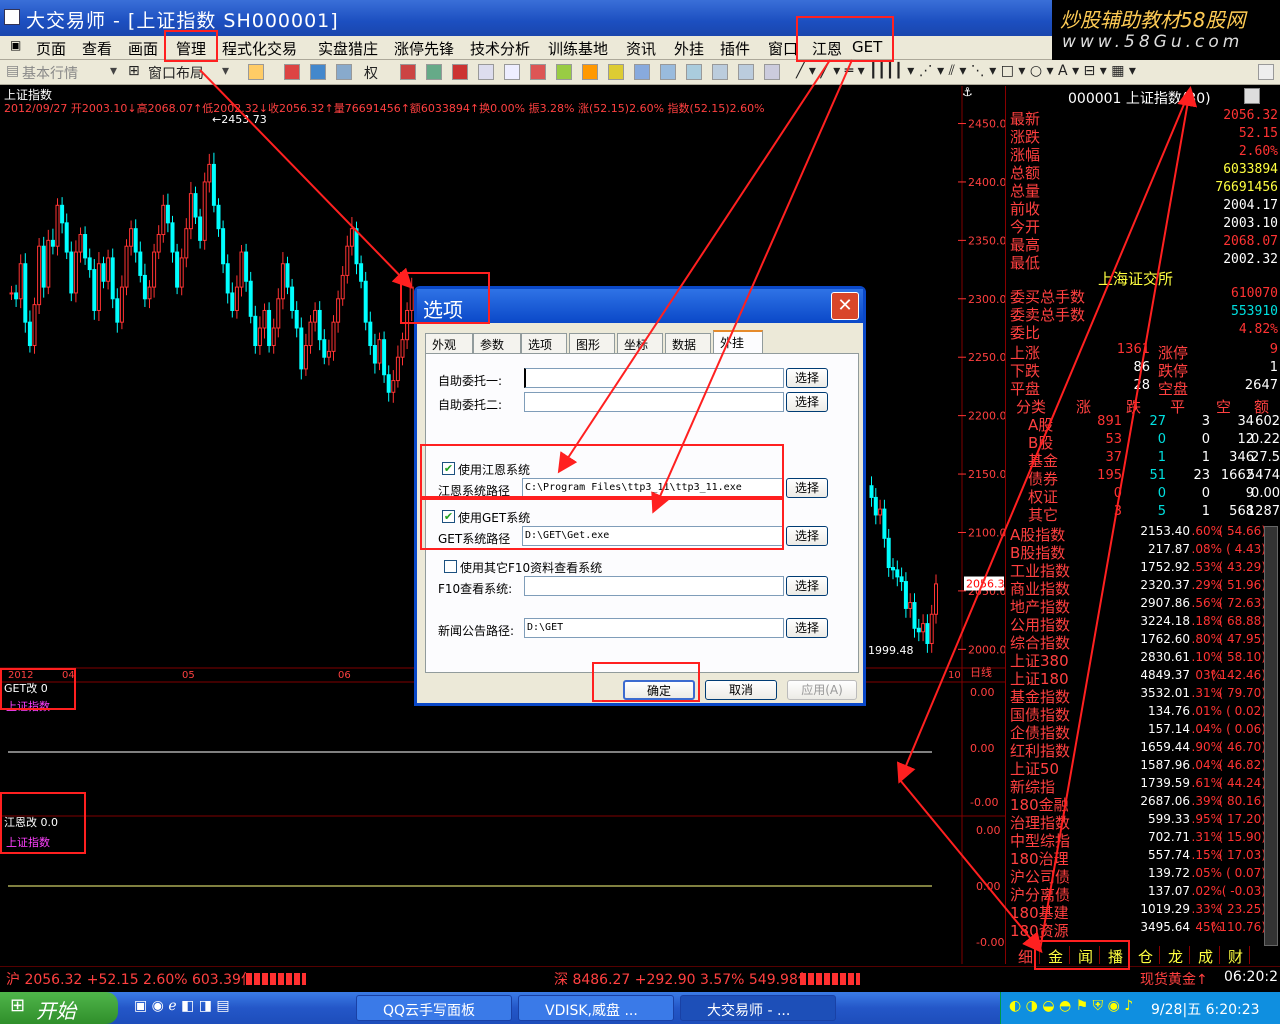  What do you see at coordinates (1236, 956) in the screenshot?
I see `bottom-tab: 财` at bounding box center [1236, 956].